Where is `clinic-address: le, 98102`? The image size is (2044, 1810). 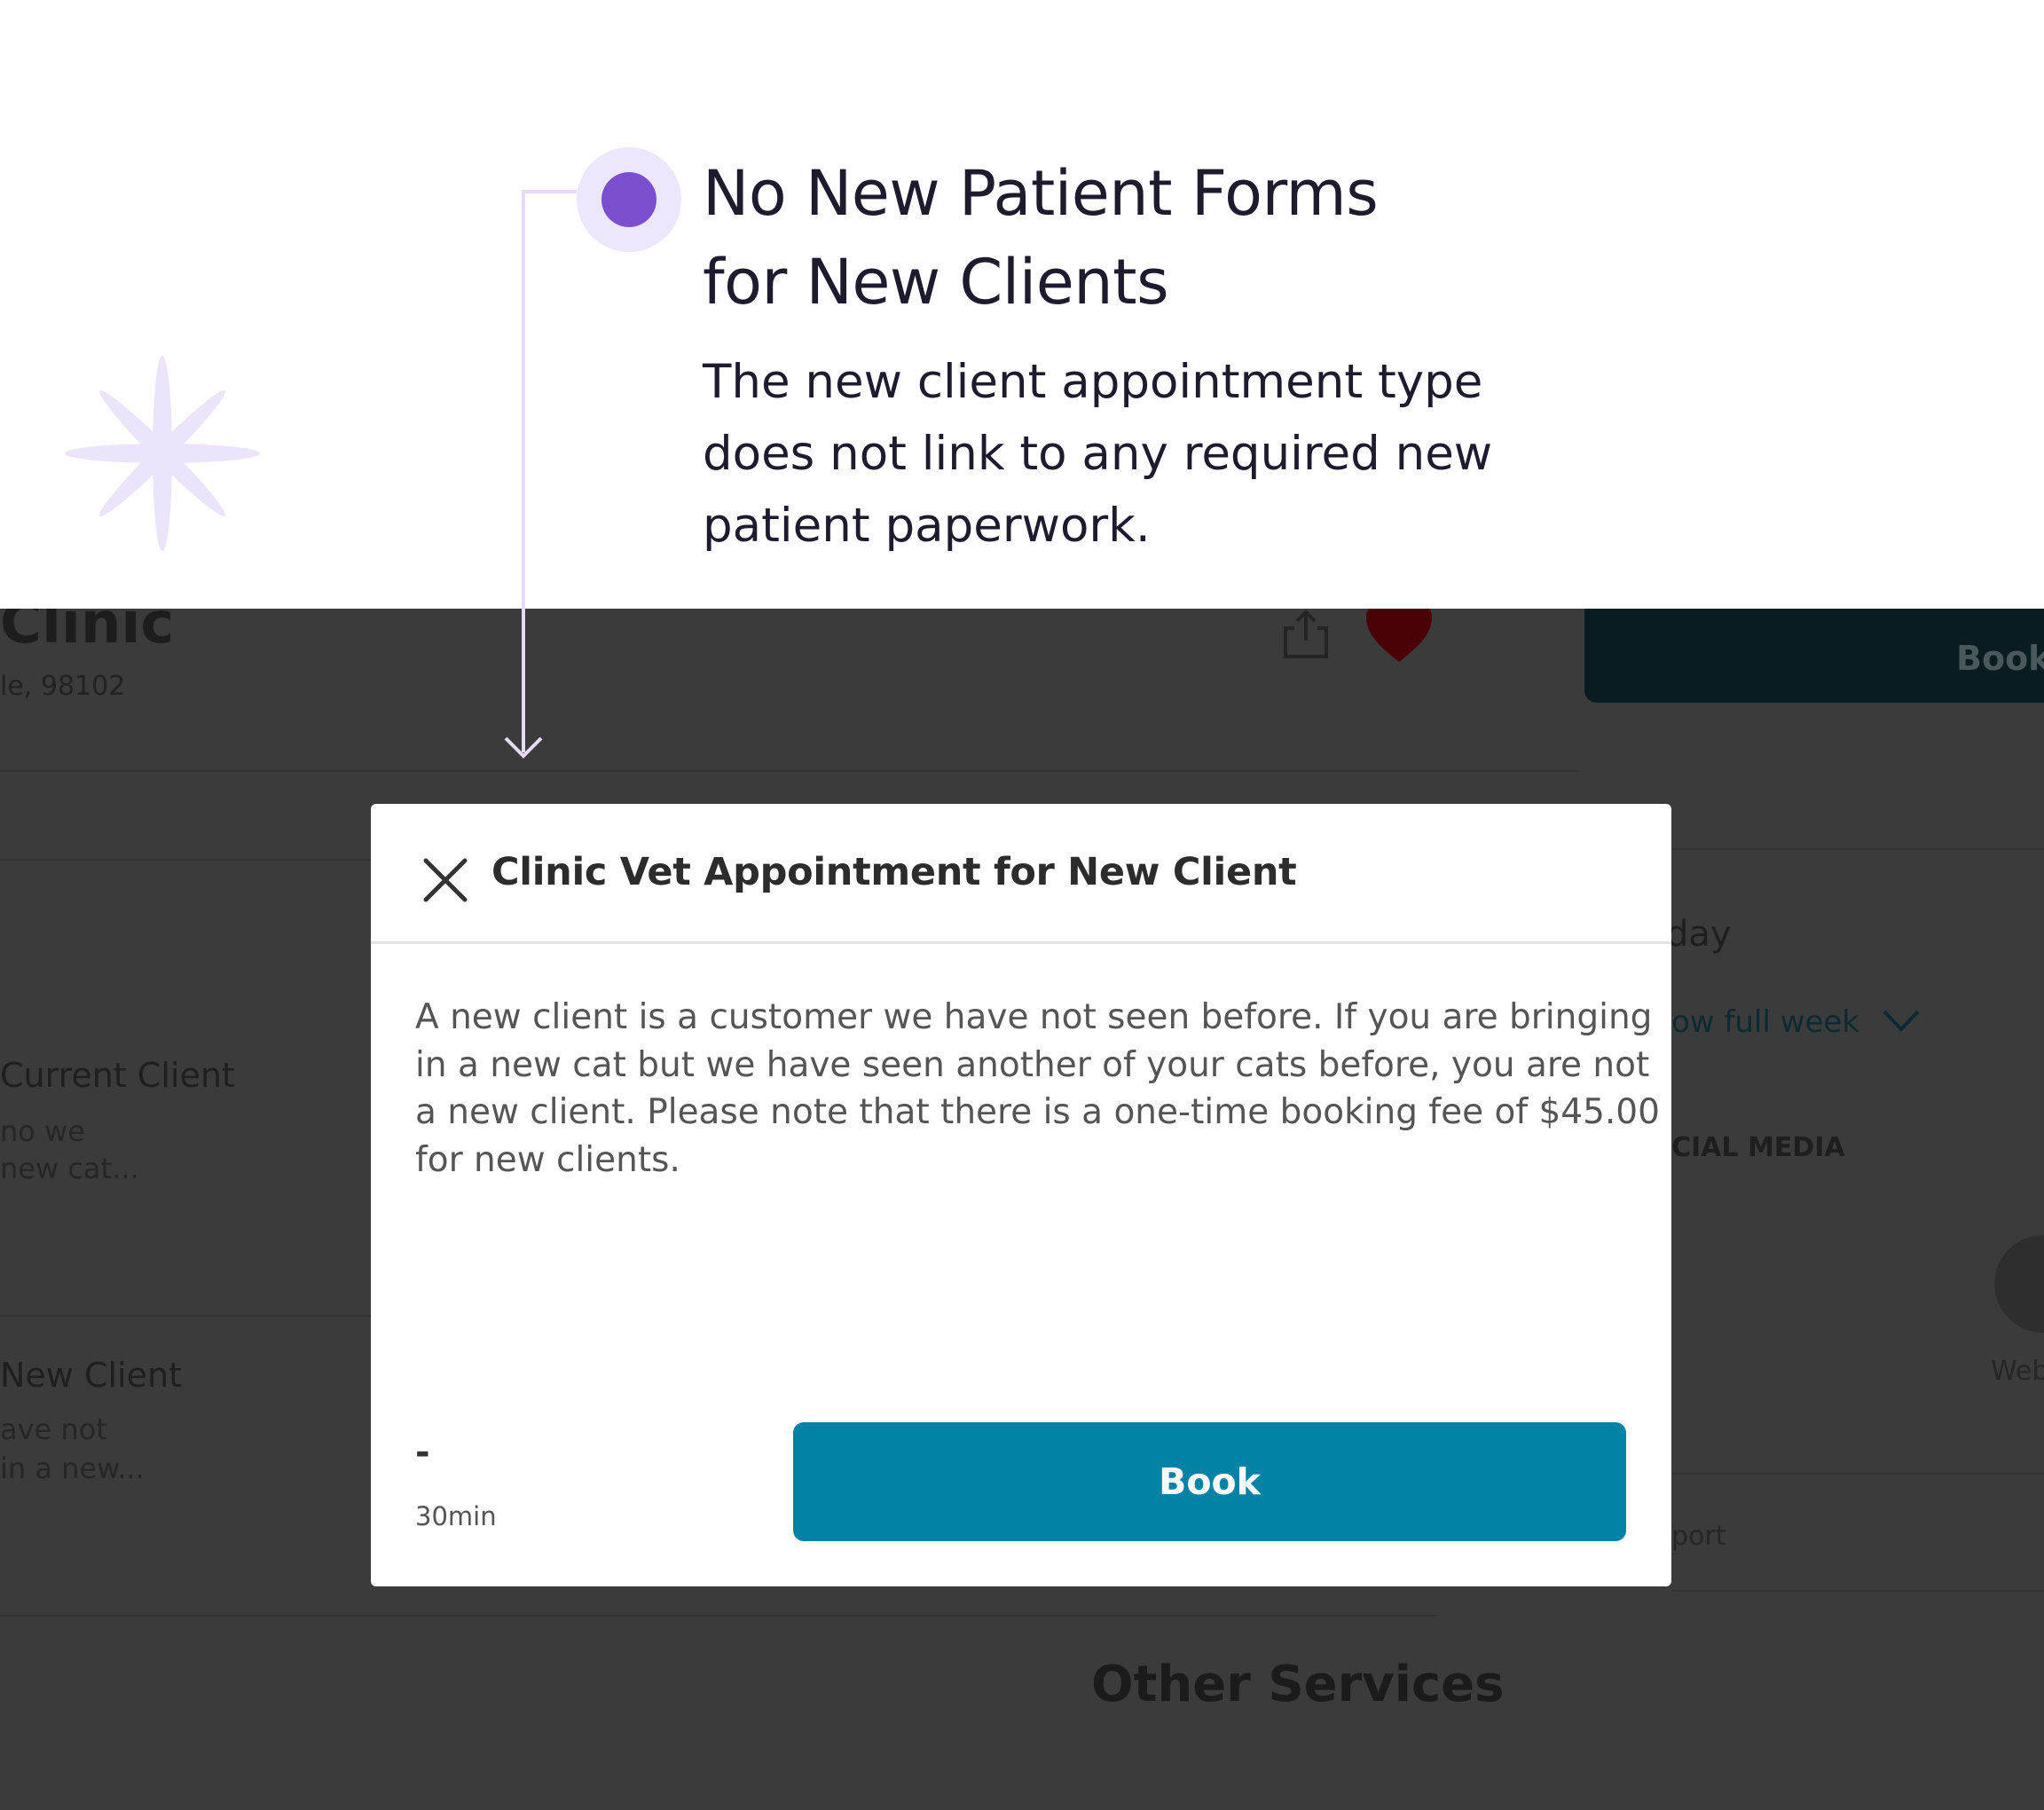
clinic-address: le, 98102 is located at coordinates (63, 686).